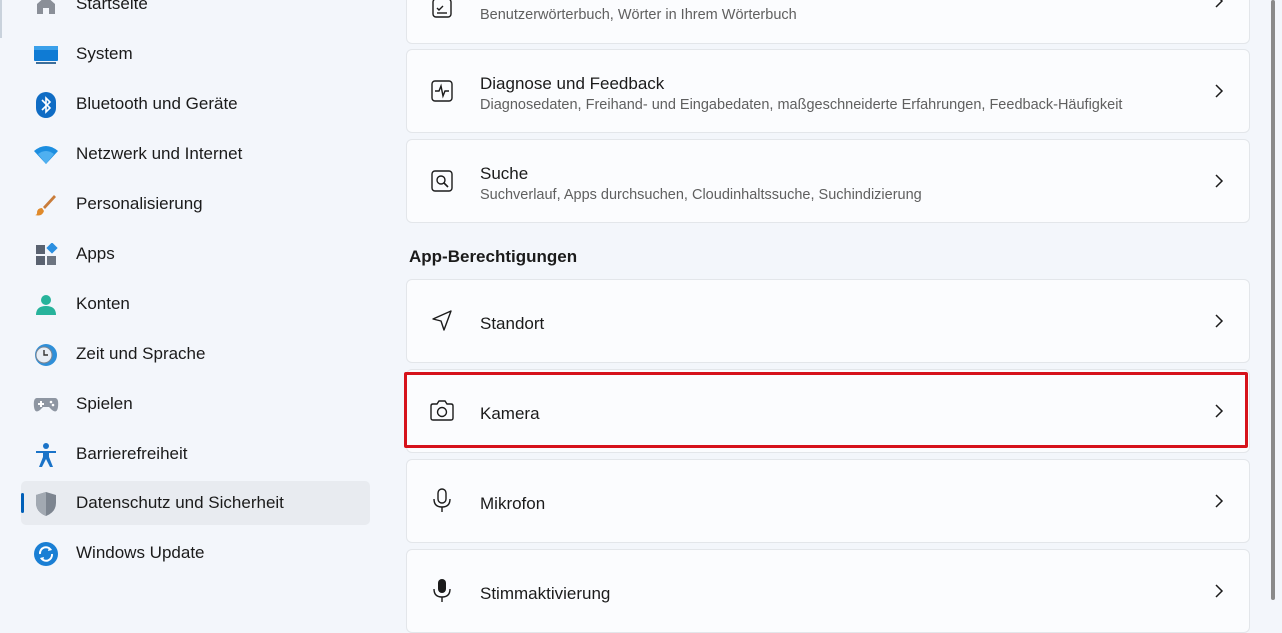 This screenshot has width=1282, height=633. I want to click on dictionary-icon, so click(442, 12).